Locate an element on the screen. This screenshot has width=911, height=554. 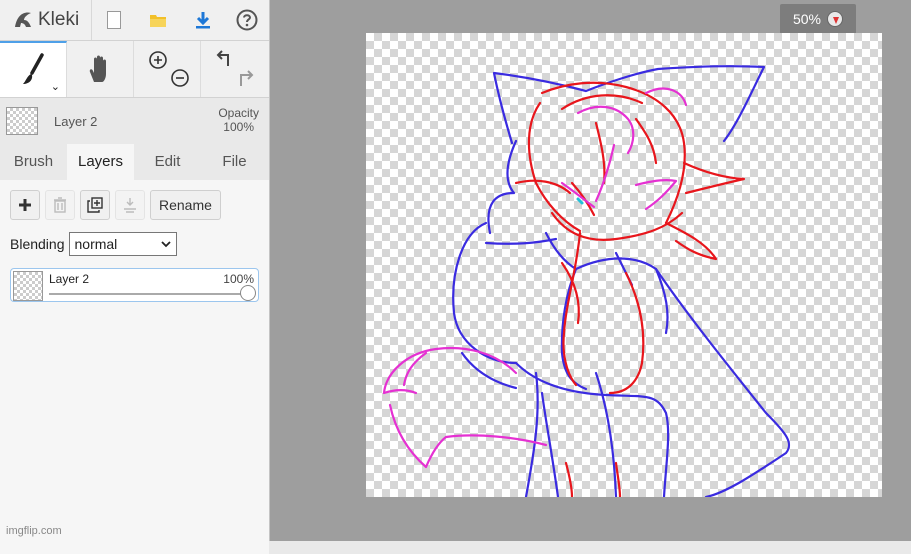
current-layer-opacity: Opacity 100% is located at coordinates (238, 120).